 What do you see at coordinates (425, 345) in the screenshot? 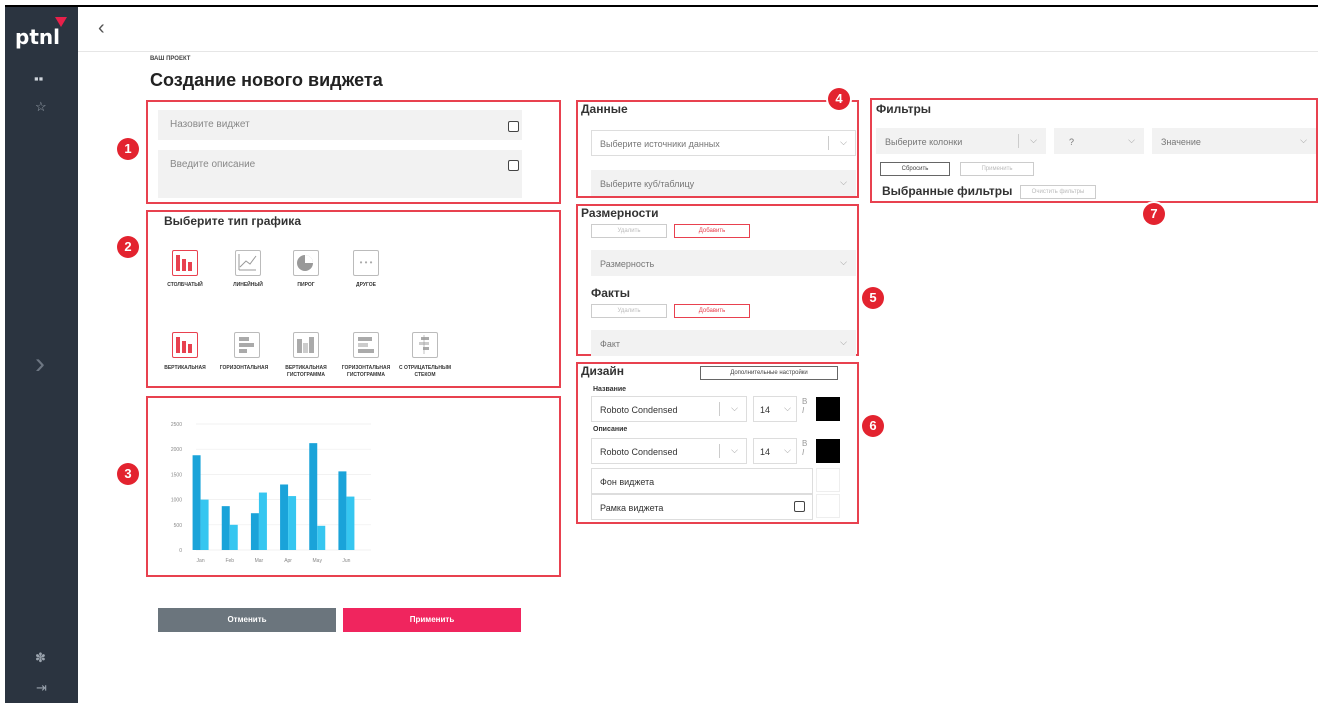
I see `negative-stack-icon` at bounding box center [425, 345].